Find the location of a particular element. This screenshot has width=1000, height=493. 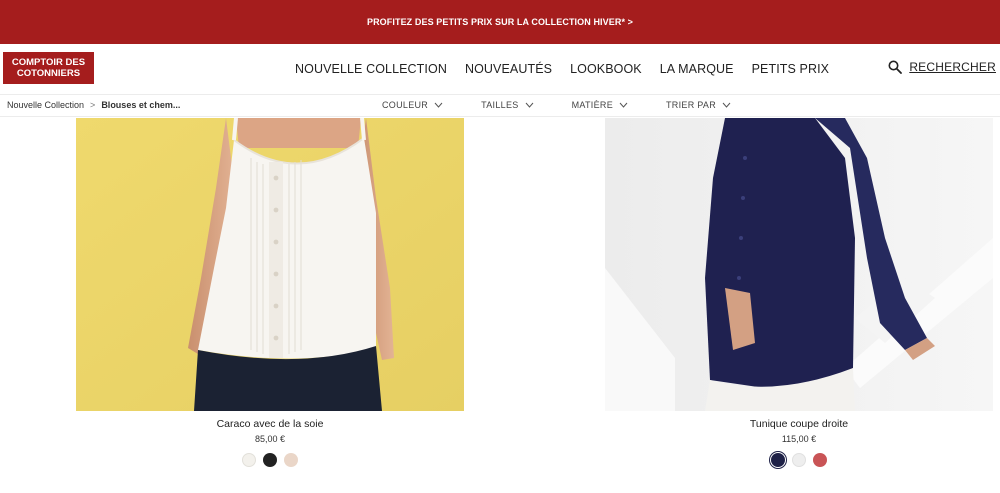

search-button: RECHERCHER is located at coordinates (942, 67).